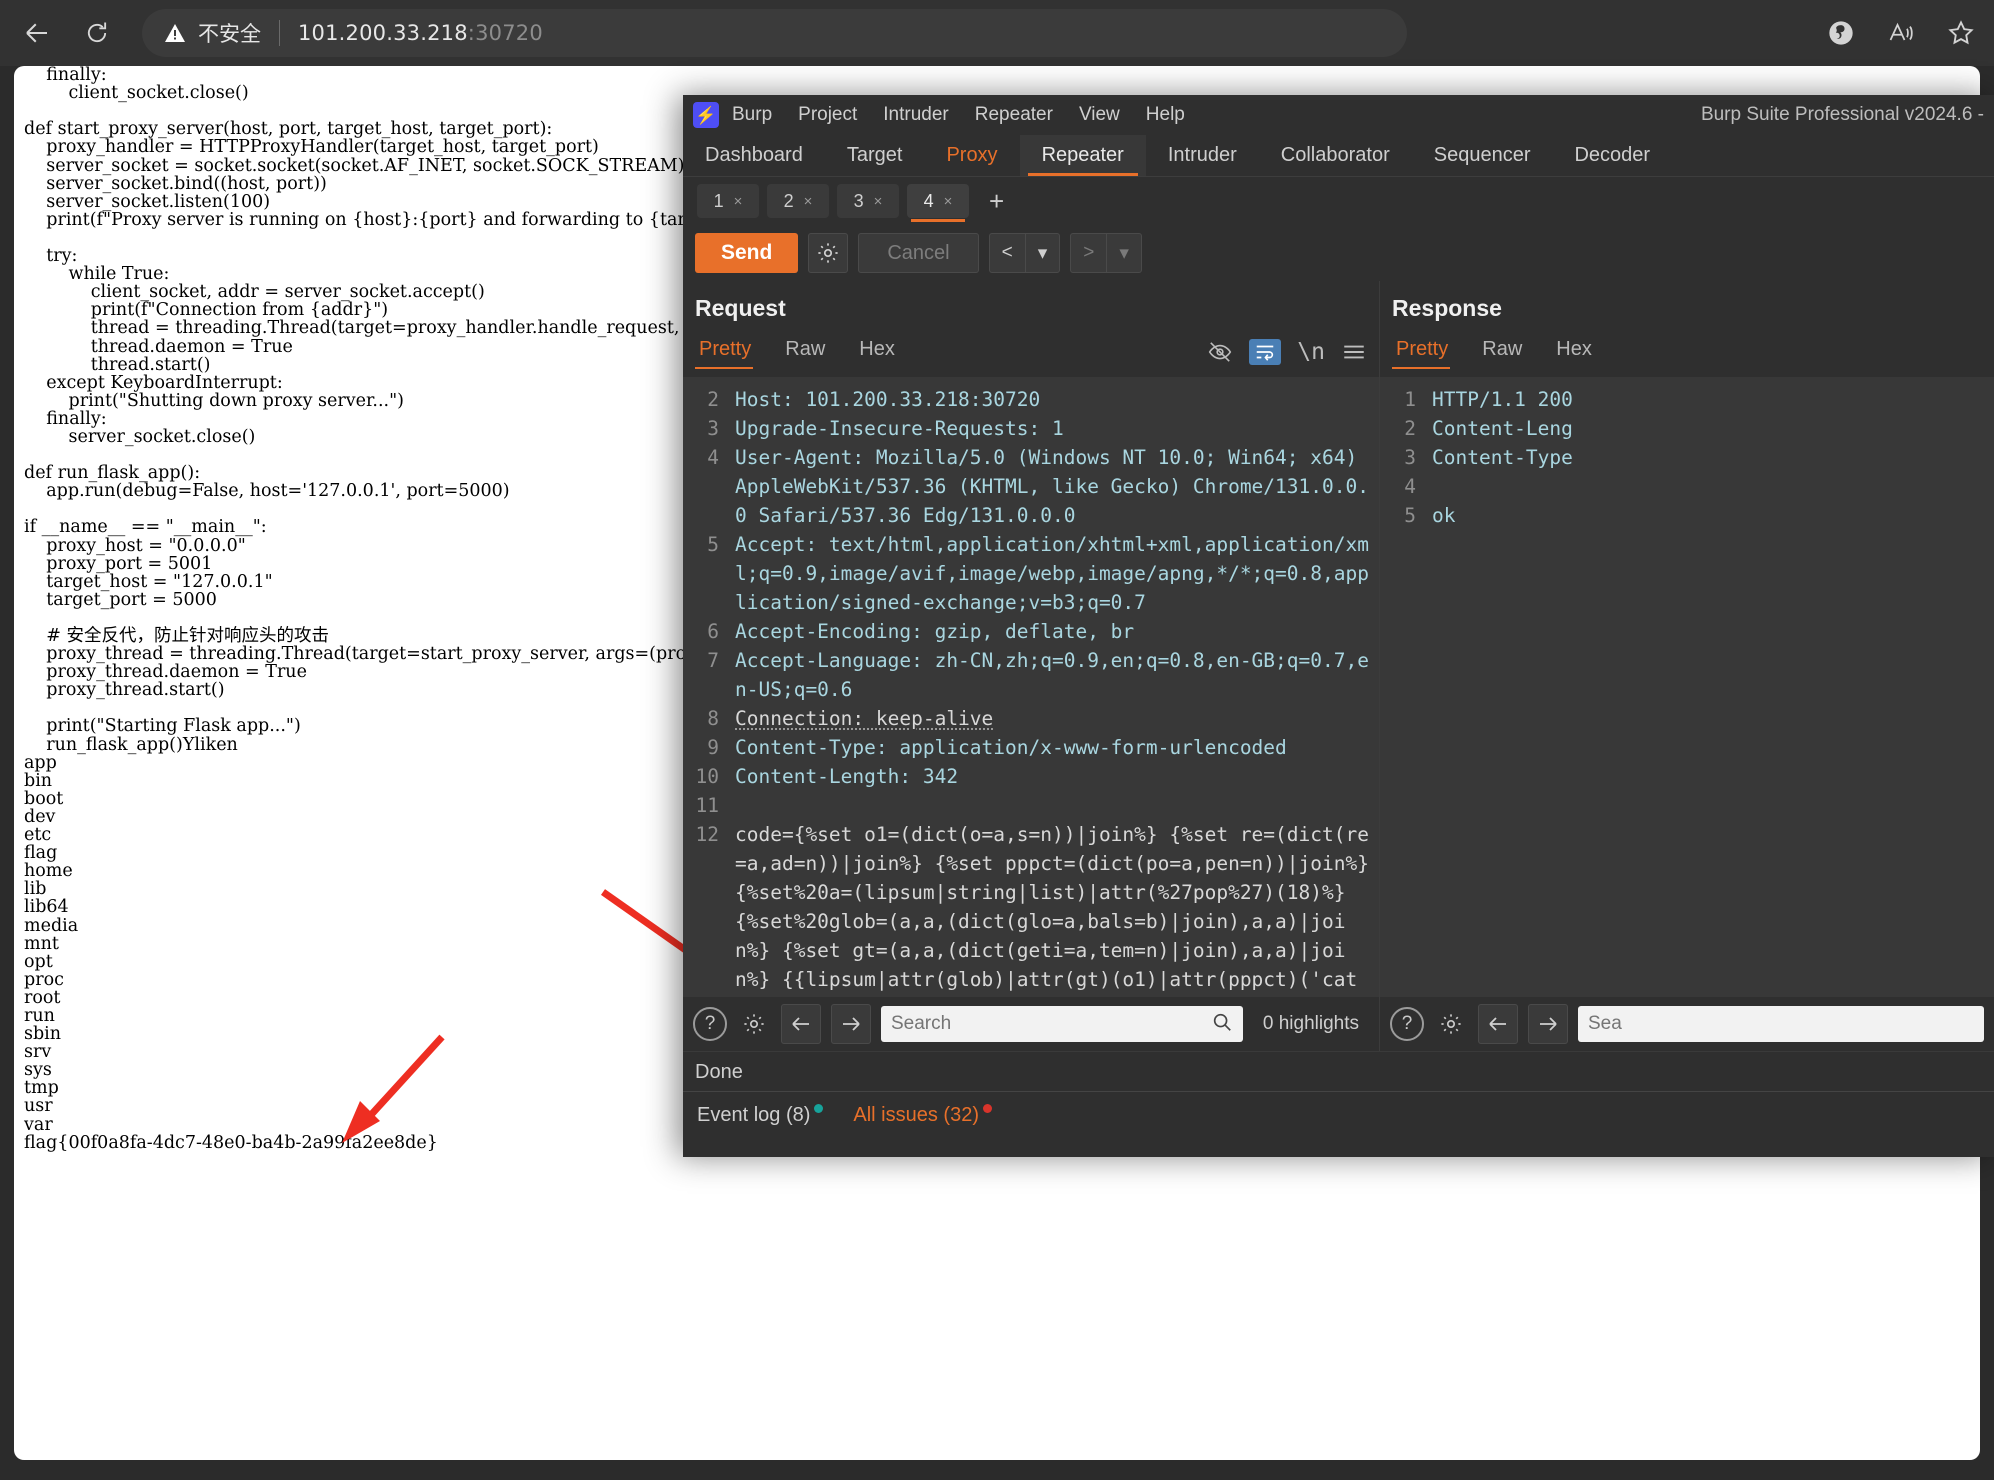 Image resolution: width=1994 pixels, height=1480 pixels. What do you see at coordinates (1165, 115) in the screenshot?
I see `menu-help: Help` at bounding box center [1165, 115].